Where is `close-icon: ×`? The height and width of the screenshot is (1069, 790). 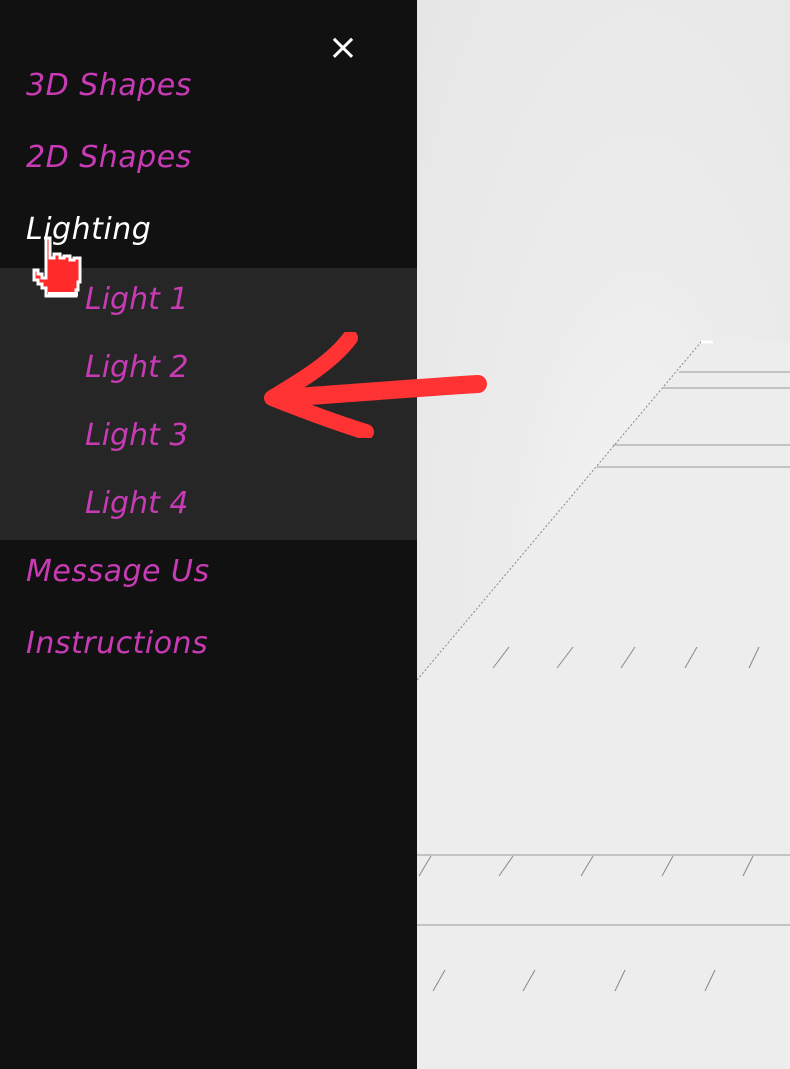 close-icon: × is located at coordinates (343, 48).